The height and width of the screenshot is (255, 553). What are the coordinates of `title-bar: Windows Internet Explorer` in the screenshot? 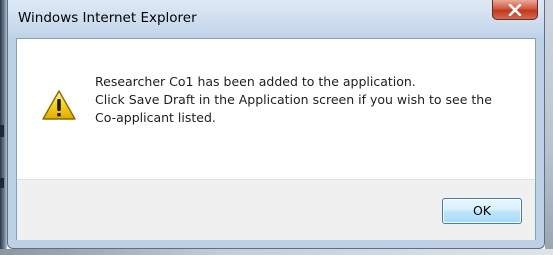 It's located at (276, 19).